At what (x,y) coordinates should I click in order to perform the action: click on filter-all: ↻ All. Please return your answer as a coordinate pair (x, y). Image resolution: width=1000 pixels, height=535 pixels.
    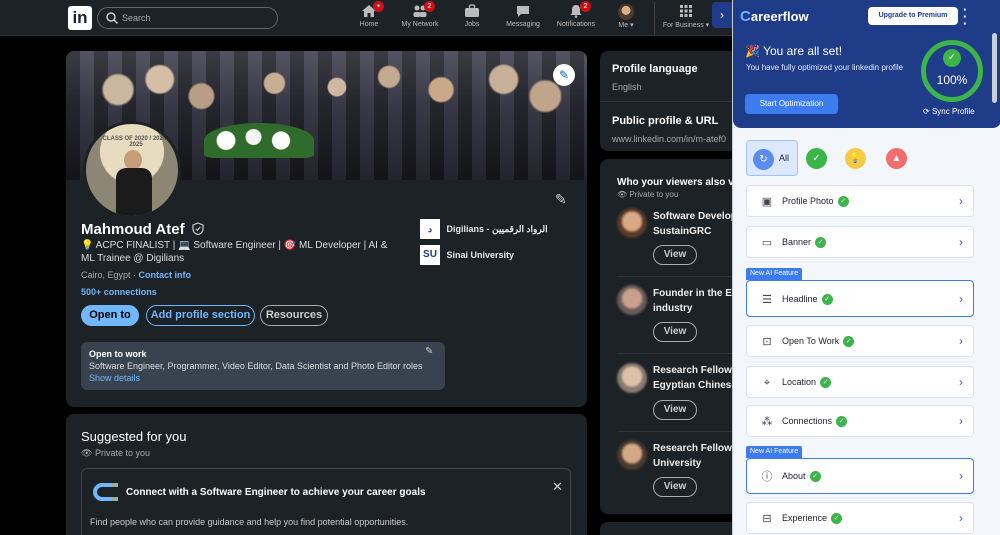
    Looking at the image, I should click on (772, 158).